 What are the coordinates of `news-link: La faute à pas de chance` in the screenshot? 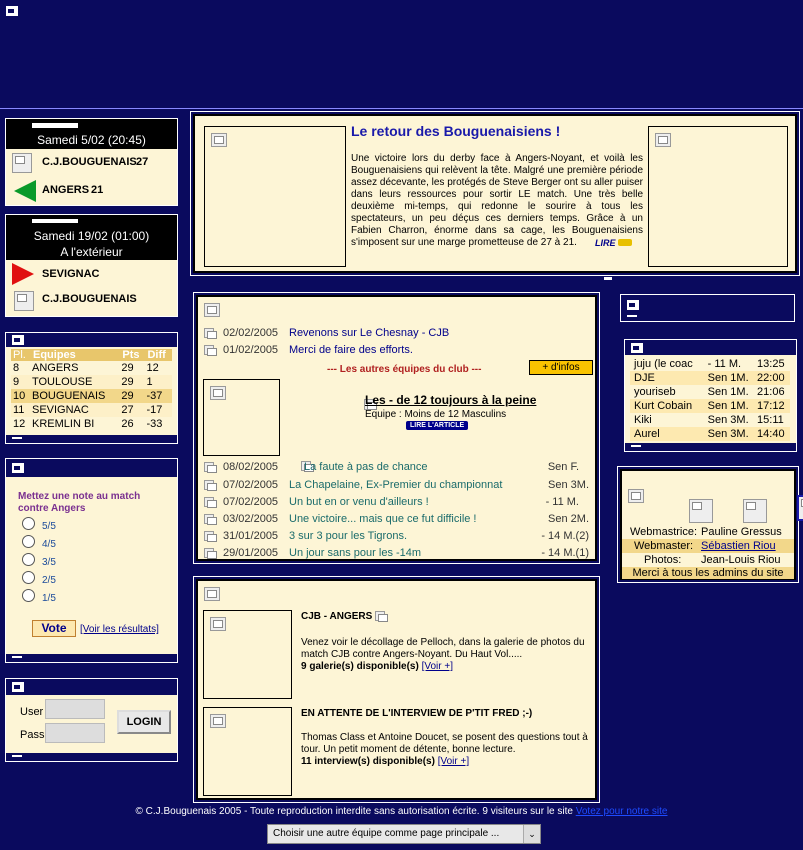 It's located at (366, 467).